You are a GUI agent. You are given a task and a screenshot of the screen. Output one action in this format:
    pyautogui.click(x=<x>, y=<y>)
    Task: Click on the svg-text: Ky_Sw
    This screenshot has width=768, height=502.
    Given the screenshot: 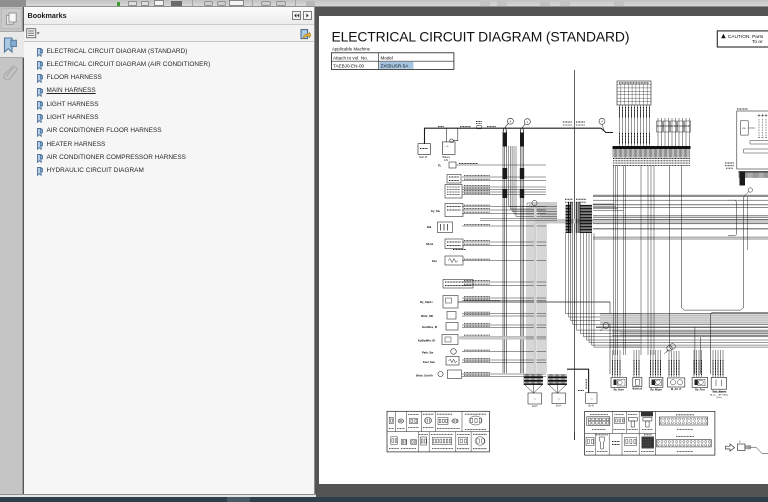 What is the action you would take?
    pyautogui.click(x=436, y=211)
    